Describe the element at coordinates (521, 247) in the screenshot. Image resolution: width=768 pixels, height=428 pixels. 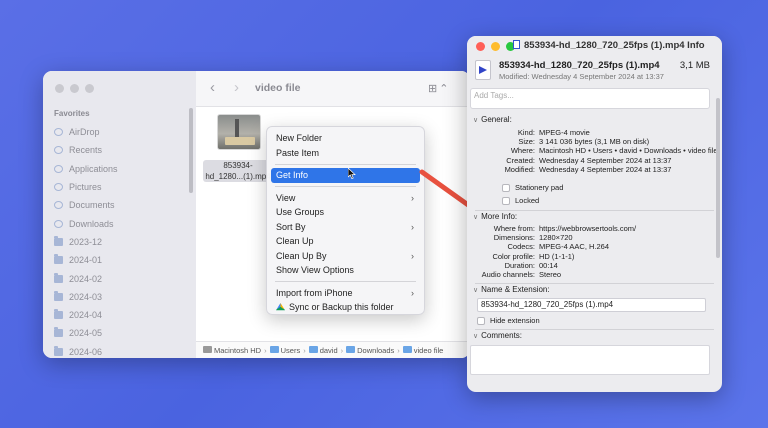
I see `info-row-key: Codecs:` at that location.